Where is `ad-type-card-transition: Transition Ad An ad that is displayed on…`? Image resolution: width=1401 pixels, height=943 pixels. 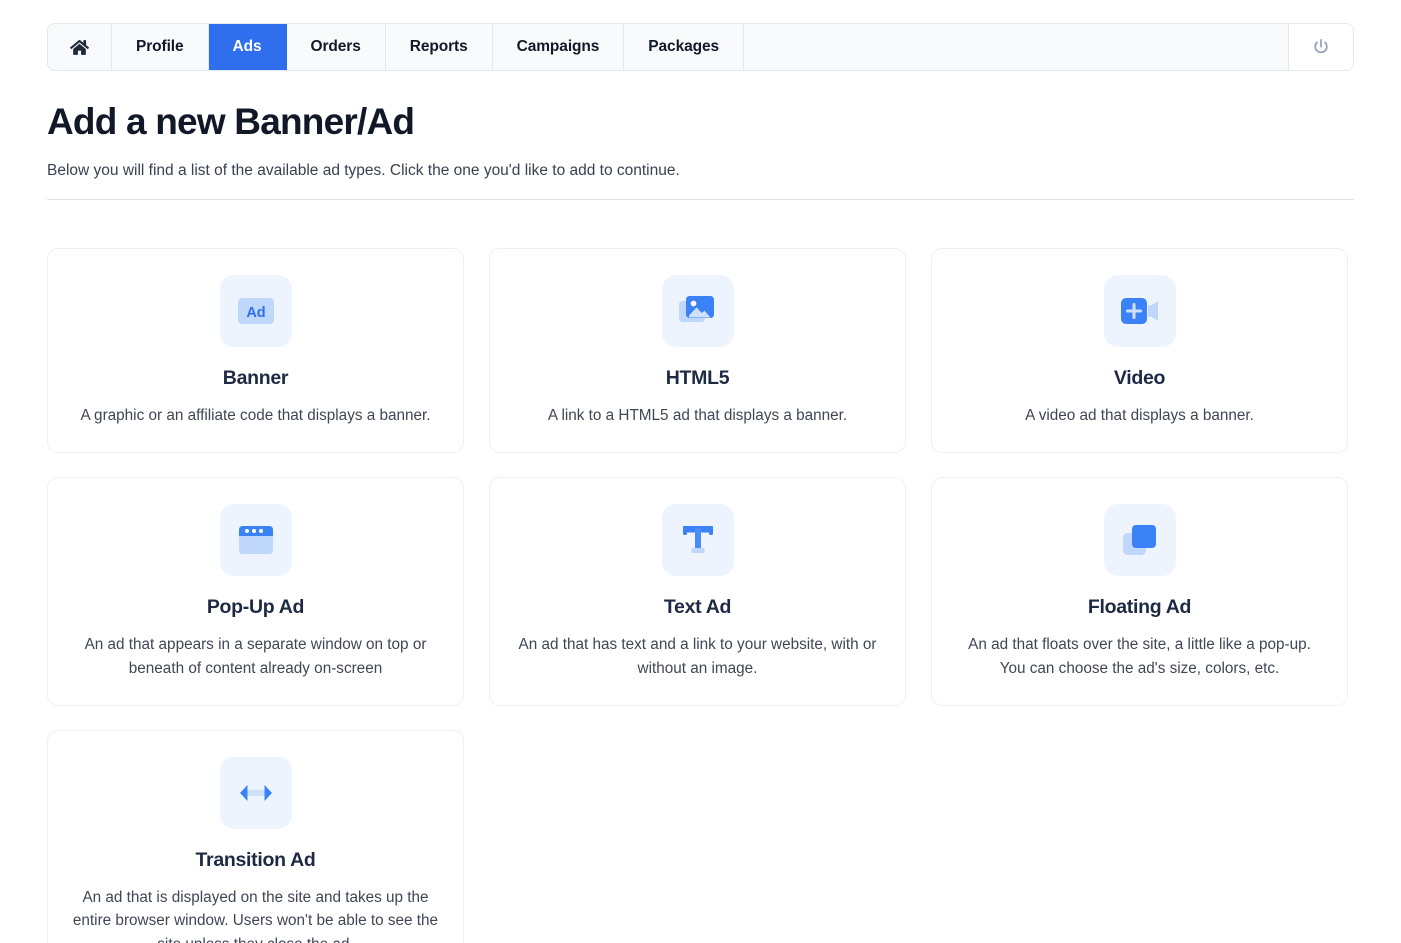 ad-type-card-transition: Transition Ad An ad that is displayed on… is located at coordinates (255, 836).